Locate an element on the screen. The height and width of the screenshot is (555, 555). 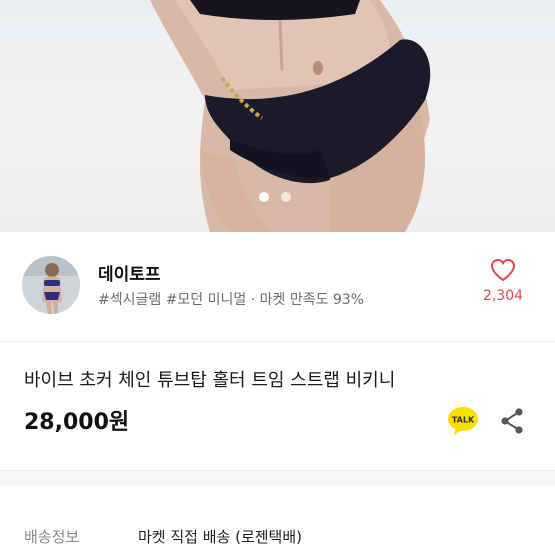
shop-avatar-image is located at coordinates (51, 285).